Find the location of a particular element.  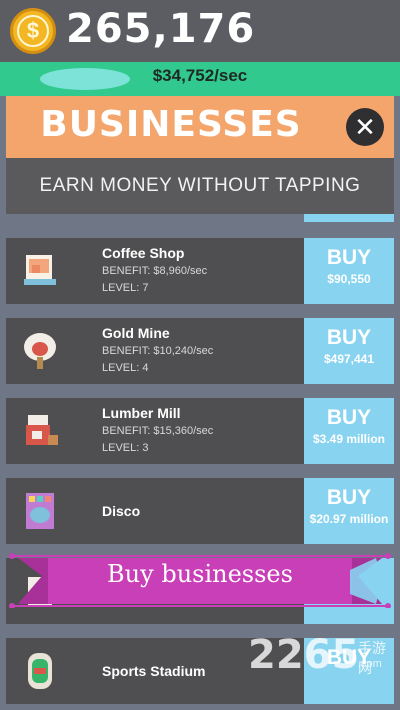

business-level: LEVEL: 7 is located at coordinates (125, 288).